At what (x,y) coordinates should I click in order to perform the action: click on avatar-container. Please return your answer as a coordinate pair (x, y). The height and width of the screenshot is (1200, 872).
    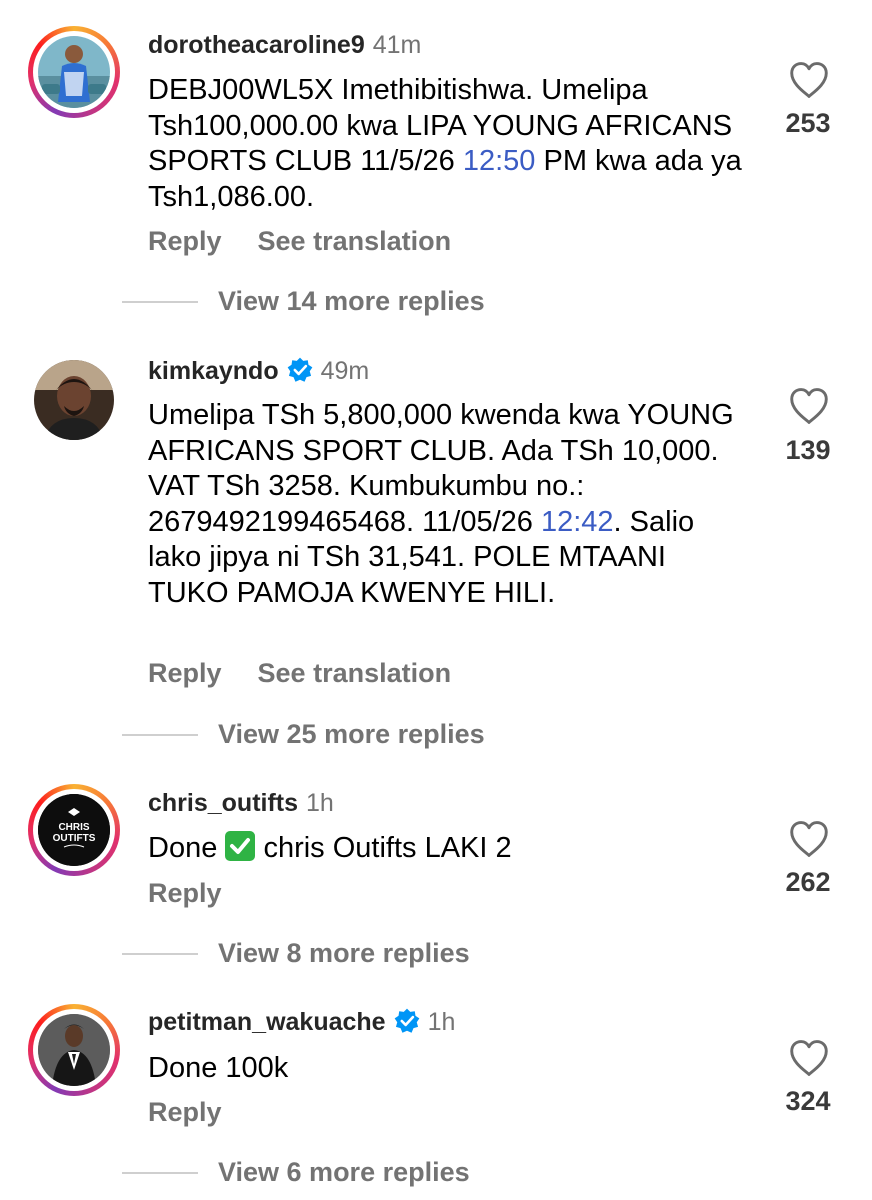
    Looking at the image, I should click on (74, 400).